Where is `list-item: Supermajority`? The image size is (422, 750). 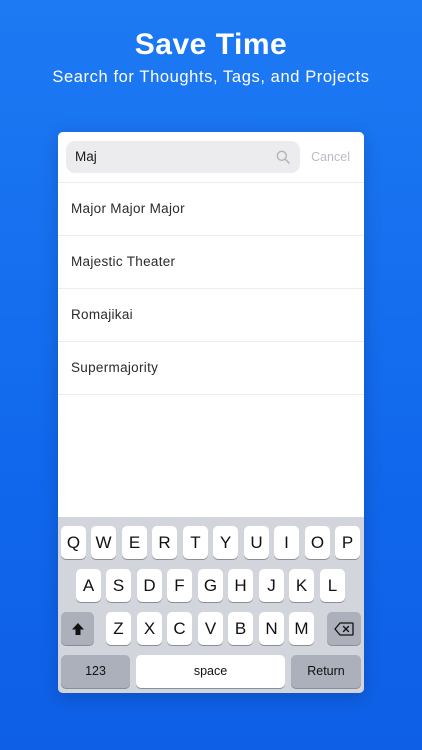 list-item: Supermajority is located at coordinates (211, 367).